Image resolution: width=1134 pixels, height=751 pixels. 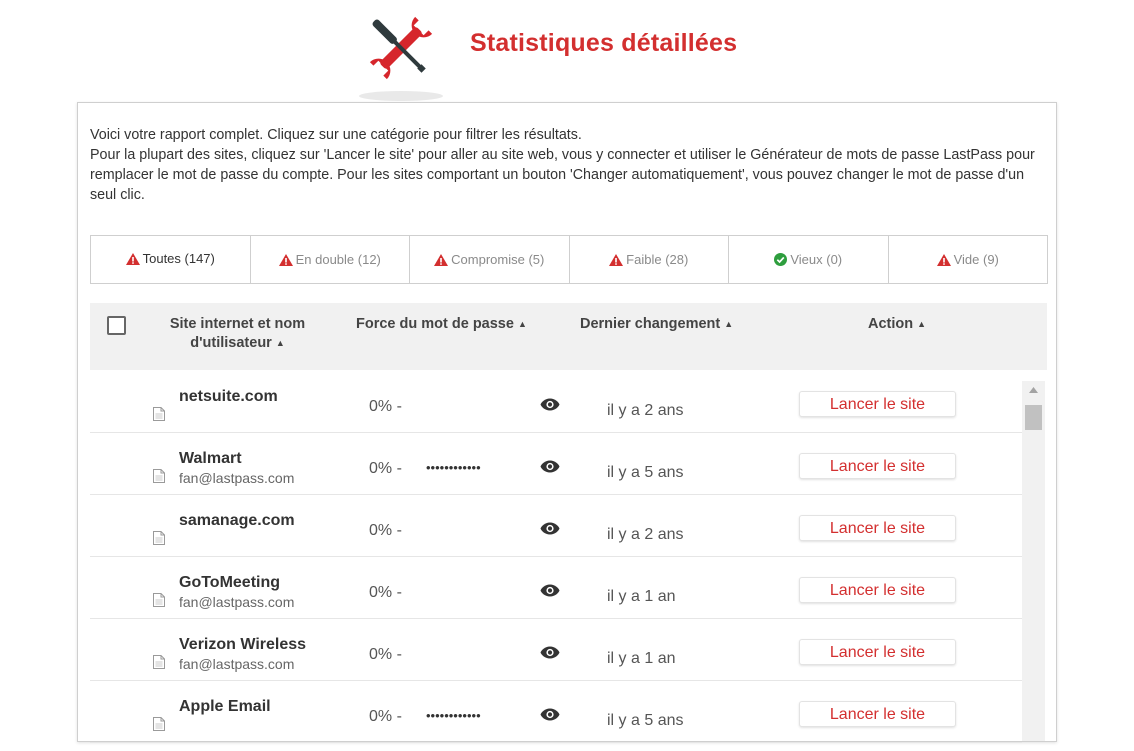 I want to click on tools-icon, so click(x=401, y=58).